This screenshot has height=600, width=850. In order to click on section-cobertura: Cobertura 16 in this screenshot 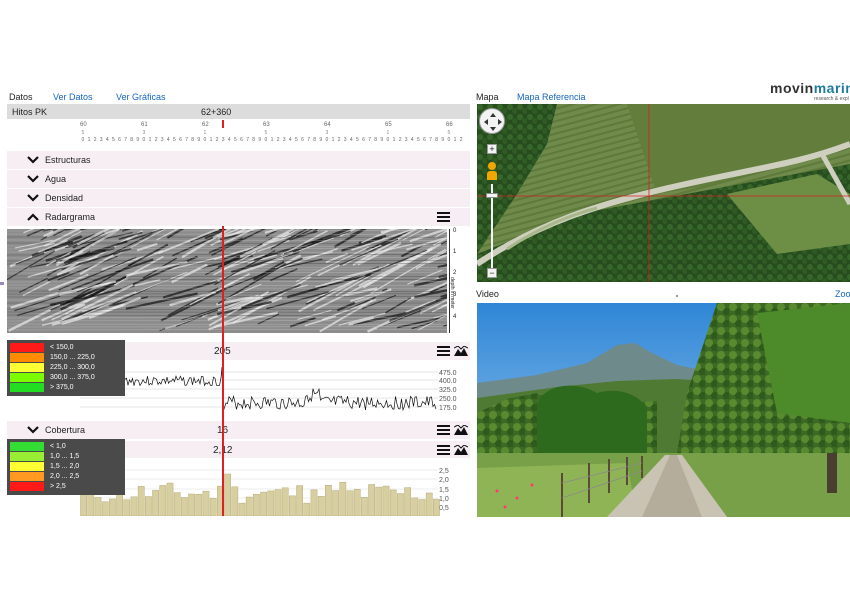, I will do `click(238, 430)`.